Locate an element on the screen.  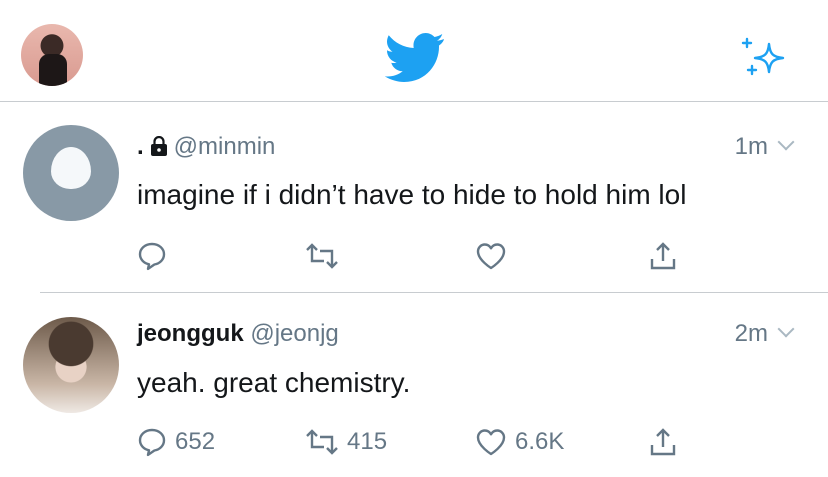
sparkle-icon is located at coordinates (763, 58).